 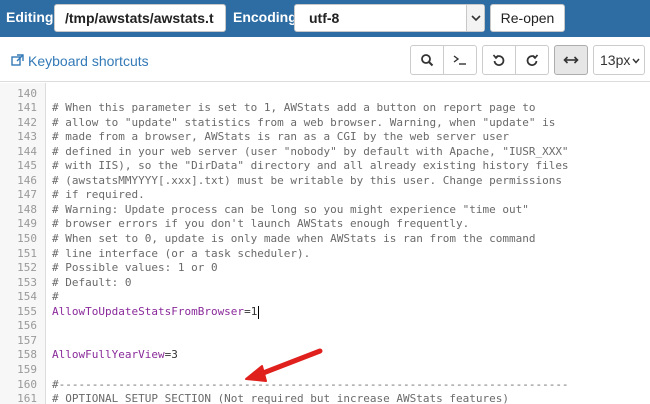 What do you see at coordinates (284, 365) in the screenshot?
I see `annotation-arrow` at bounding box center [284, 365].